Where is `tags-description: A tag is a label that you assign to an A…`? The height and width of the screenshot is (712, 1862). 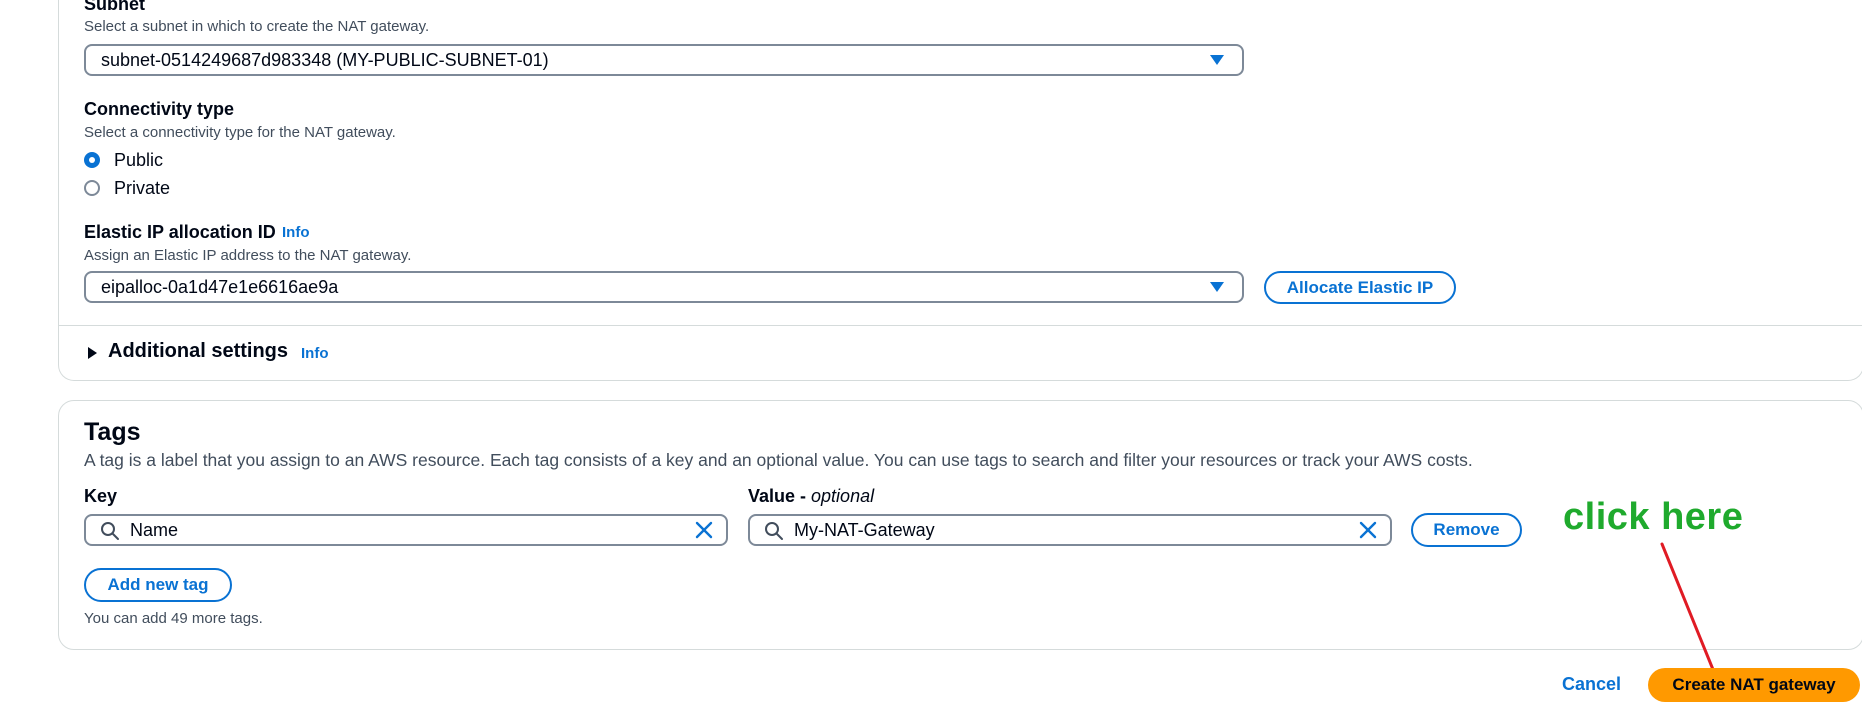 tags-description: A tag is a label that you assign to an A… is located at coordinates (778, 460).